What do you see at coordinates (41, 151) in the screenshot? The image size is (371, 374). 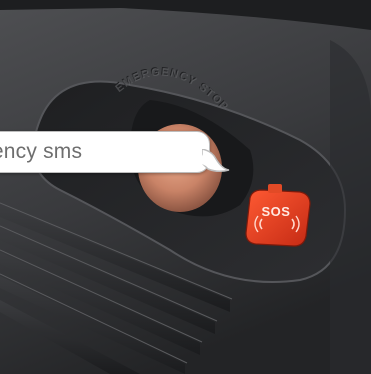 I see `chat-bubble-text: gency sms` at bounding box center [41, 151].